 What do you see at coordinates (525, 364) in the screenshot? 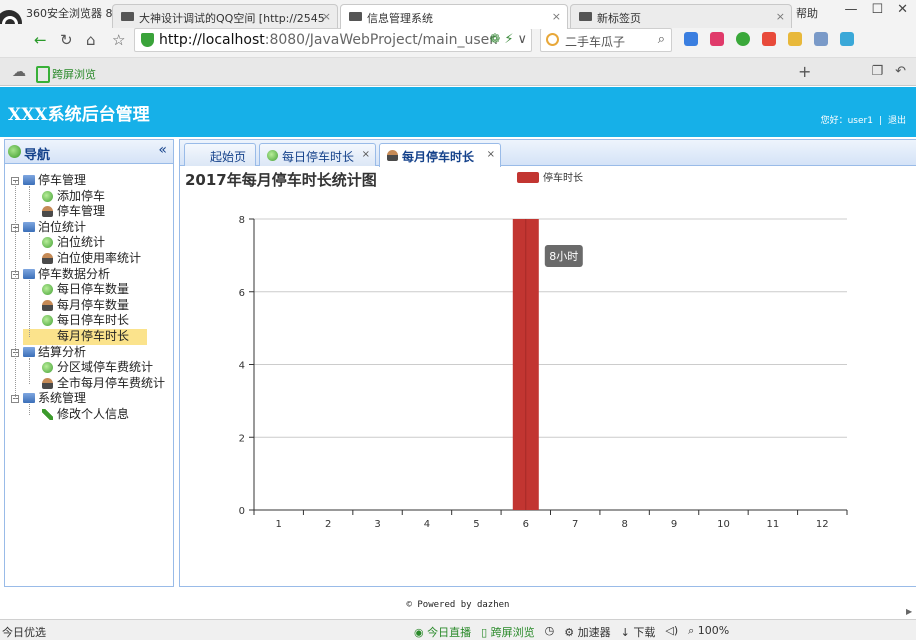
I see `chart-bars` at bounding box center [525, 364].